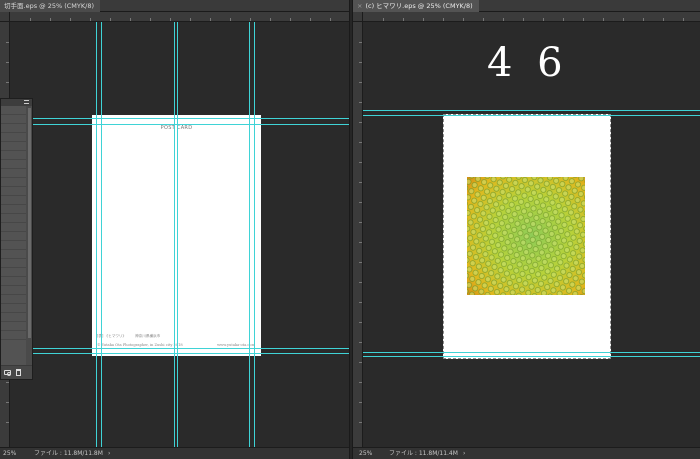 This screenshot has width=700, height=459. What do you see at coordinates (174, 6) in the screenshot?
I see `left-tab-bar: 切手面.eps @ 25% (CMYK/8)` at bounding box center [174, 6].